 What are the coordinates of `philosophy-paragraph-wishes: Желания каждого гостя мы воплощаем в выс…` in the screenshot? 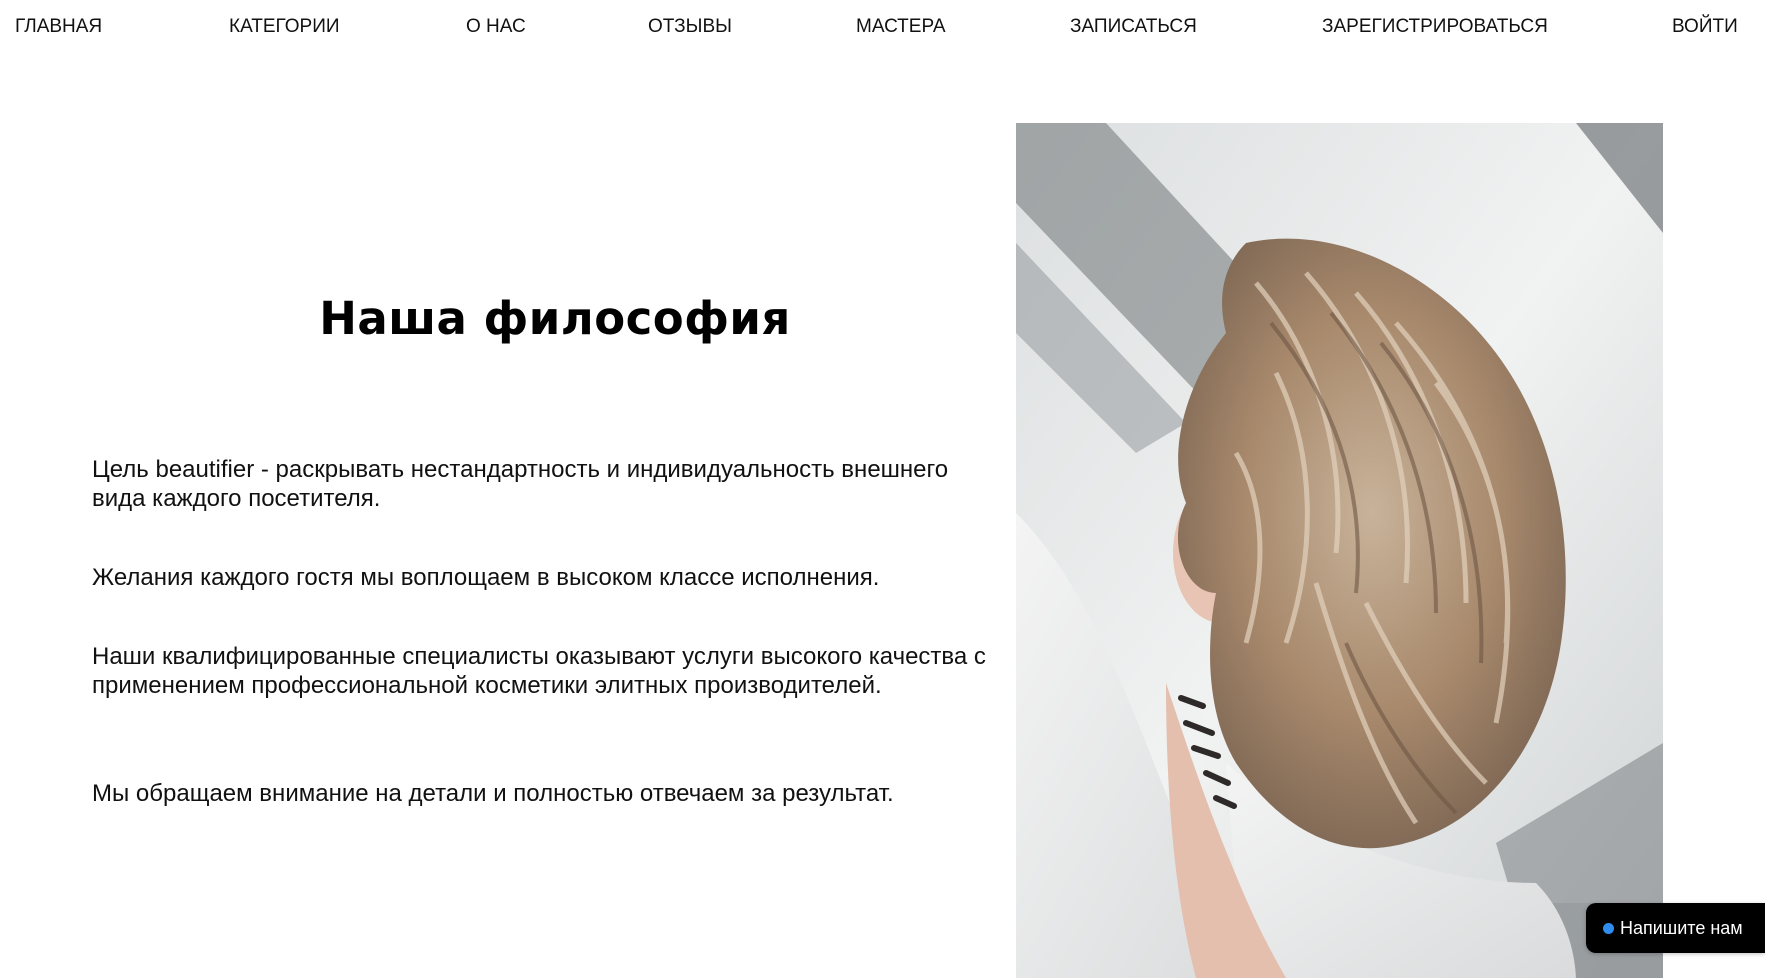 It's located at (486, 577).